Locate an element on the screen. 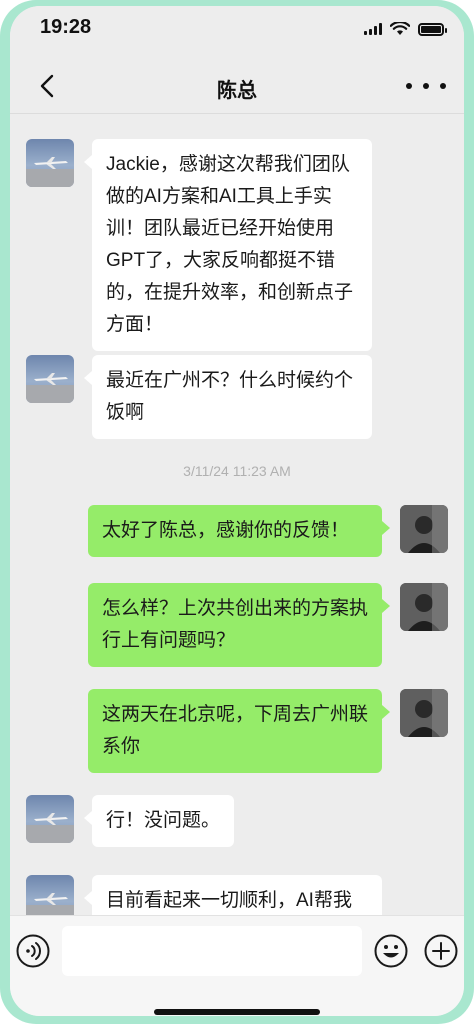  wifi-icon is located at coordinates (400, 28).